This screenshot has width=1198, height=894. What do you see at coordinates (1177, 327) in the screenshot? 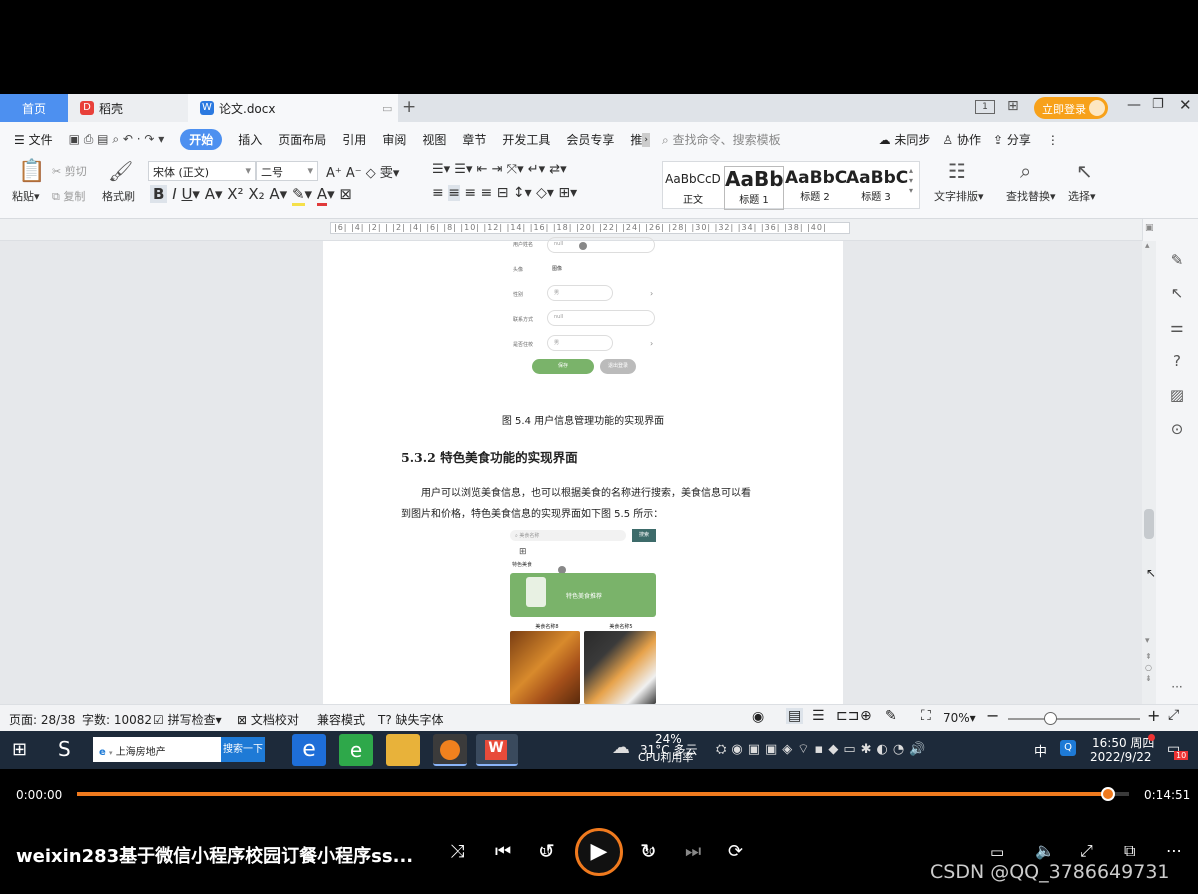
I see `adjust-sliders-icon: ⚌` at bounding box center [1177, 327].